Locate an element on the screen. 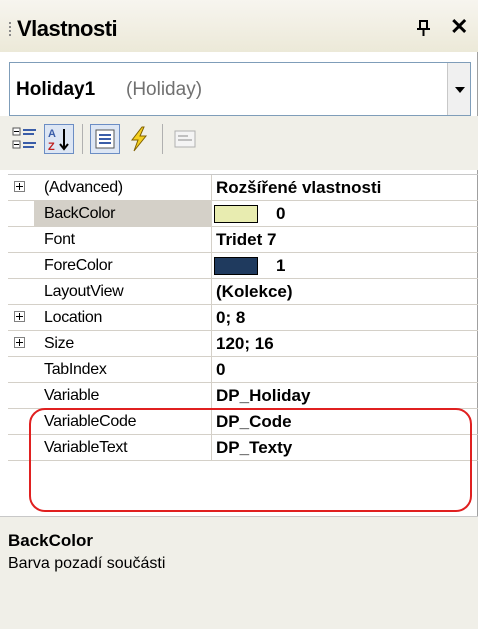 Image resolution: width=478 pixels, height=629 pixels. chevron-down-icon is located at coordinates (460, 90).